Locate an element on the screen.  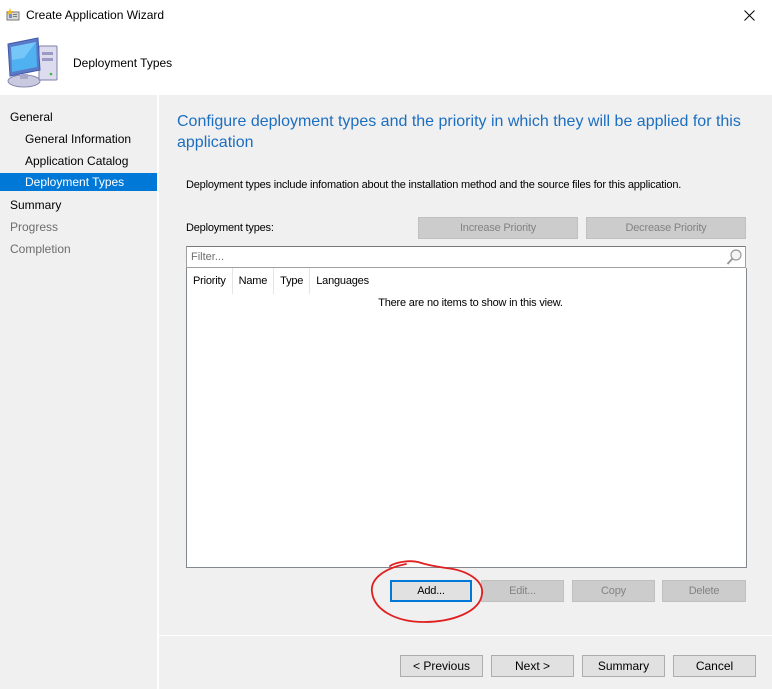
delete-button: Delete is located at coordinates (704, 591).